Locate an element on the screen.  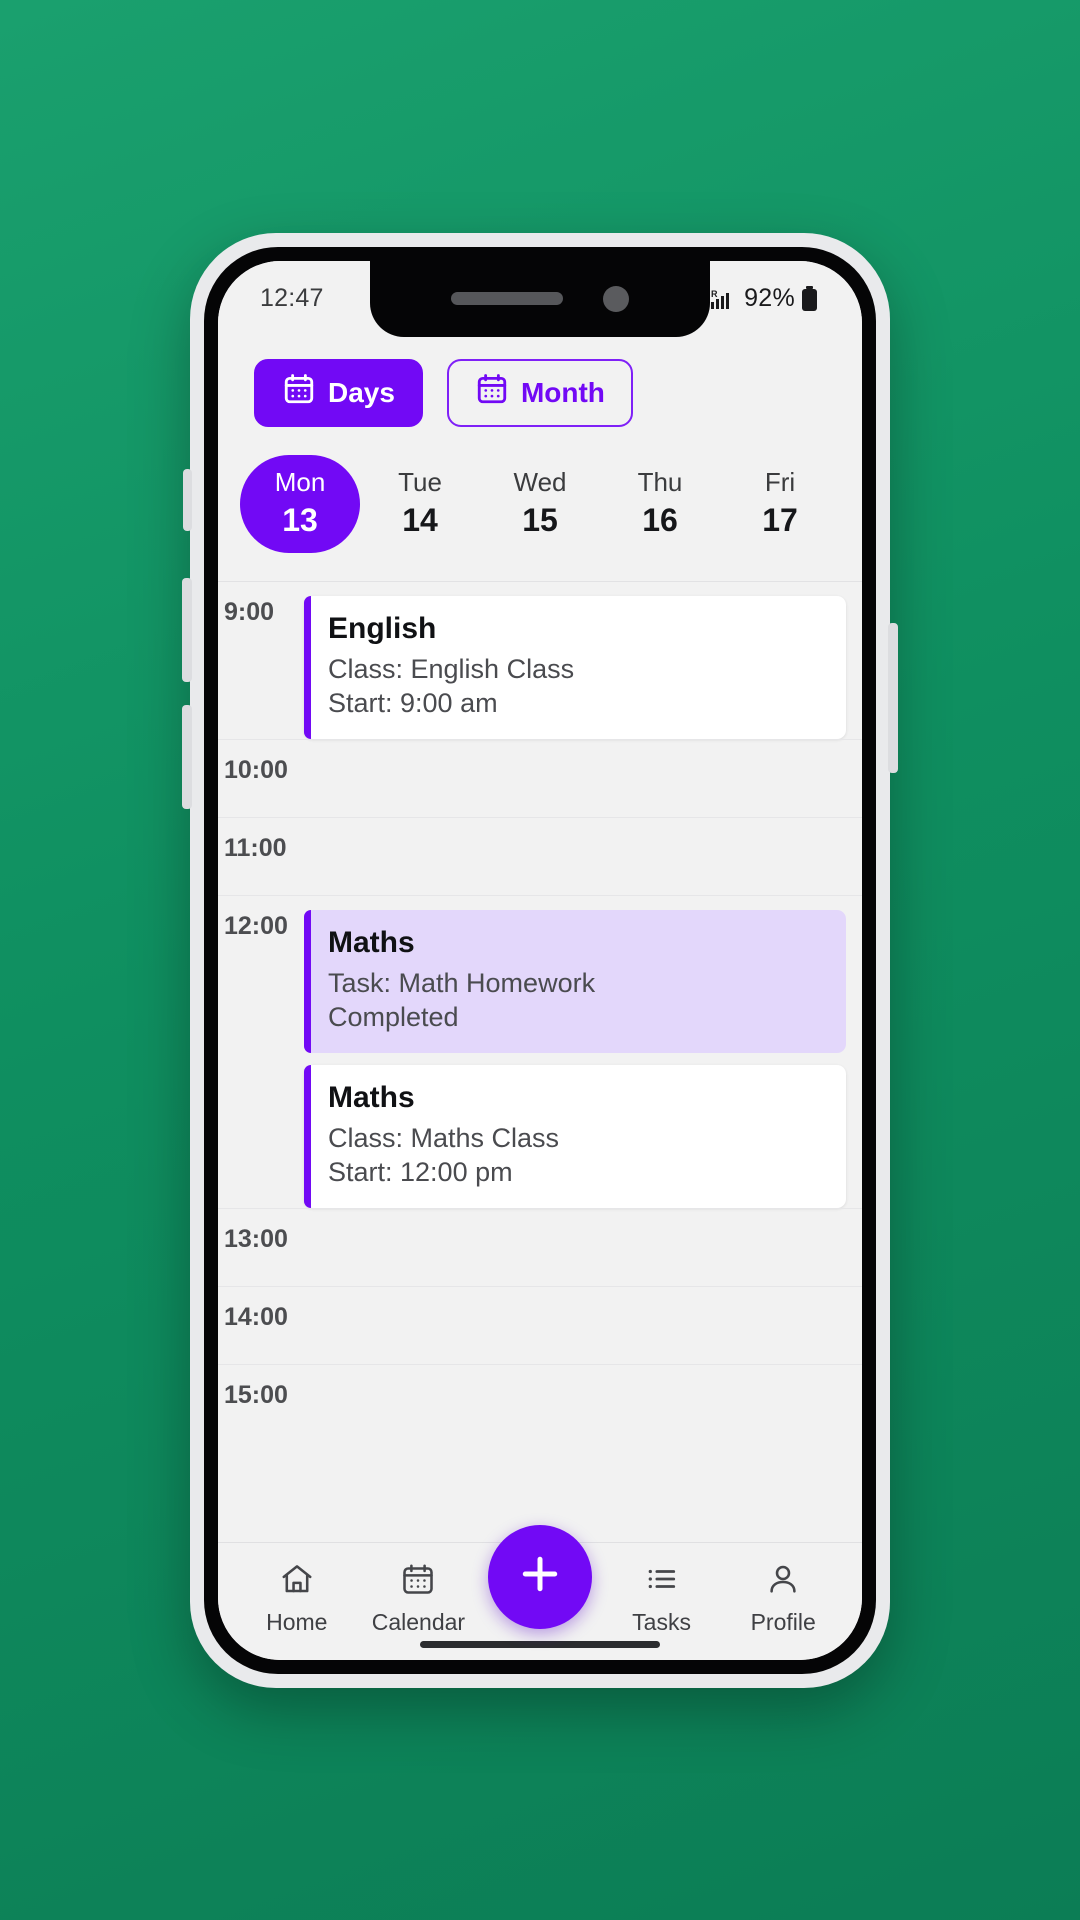
nav-item-home: Home is located at coordinates (297, 1594).